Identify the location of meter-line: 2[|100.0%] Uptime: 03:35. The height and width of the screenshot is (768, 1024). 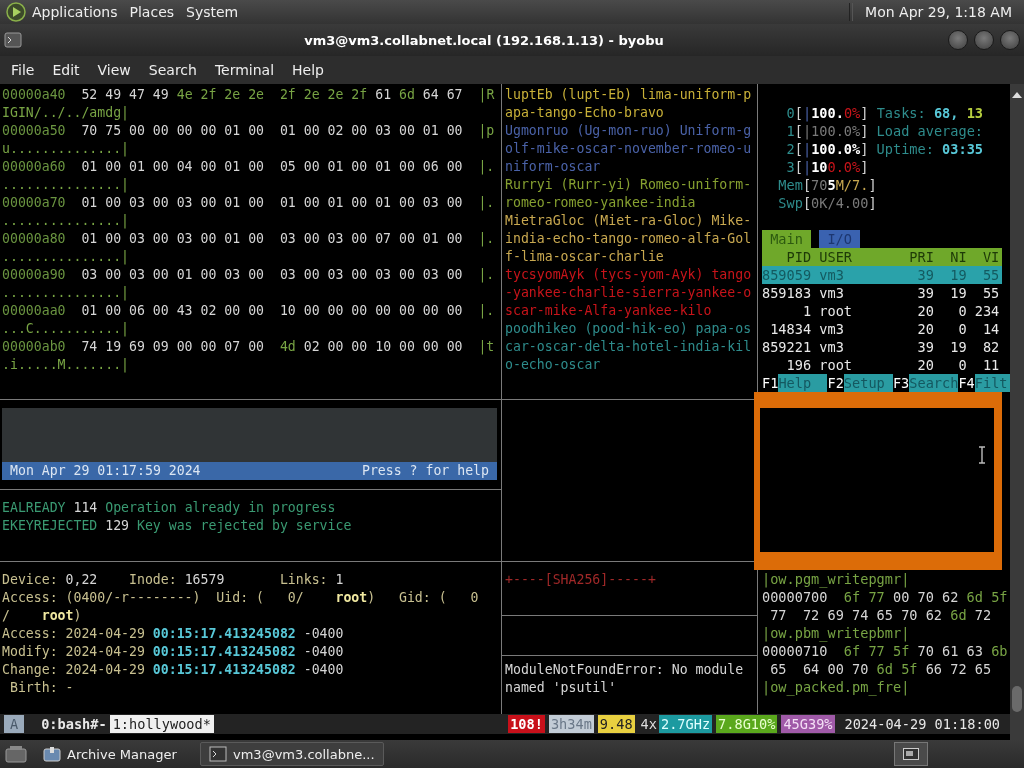
(884, 149).